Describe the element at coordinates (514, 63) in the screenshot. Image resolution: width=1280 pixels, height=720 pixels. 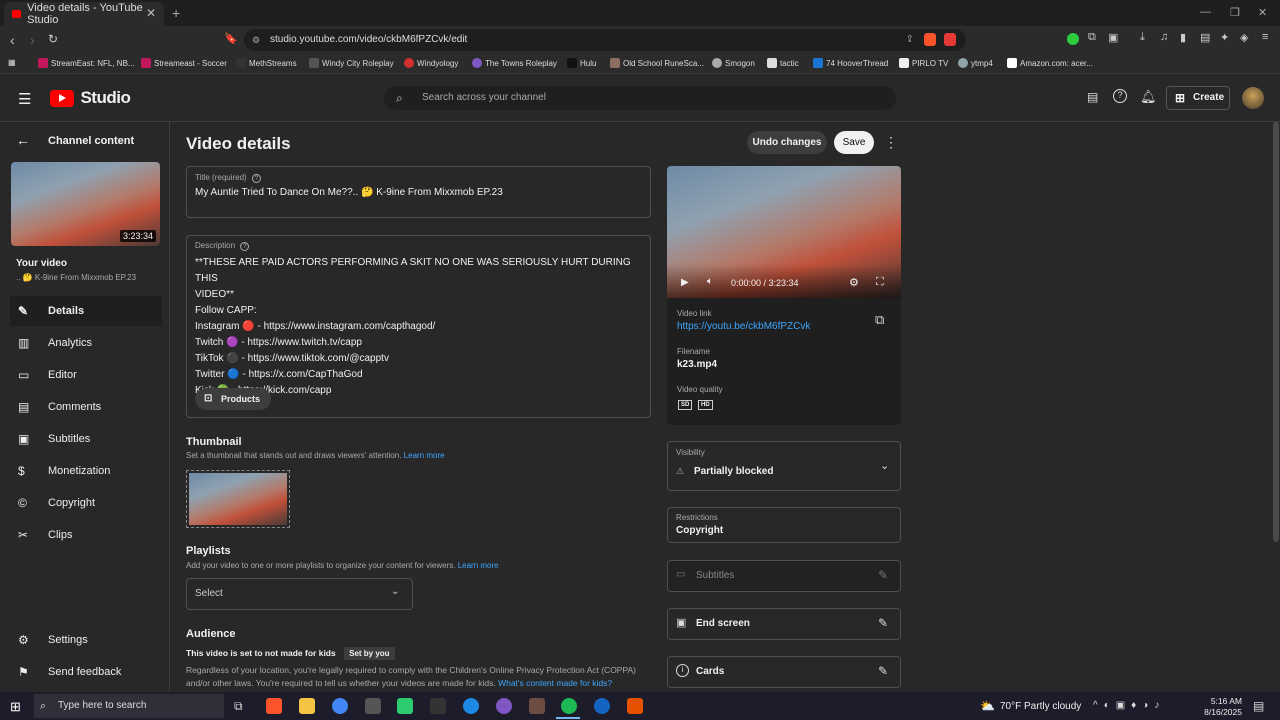
I see `bookmark-item: The Towns Roleplay` at that location.